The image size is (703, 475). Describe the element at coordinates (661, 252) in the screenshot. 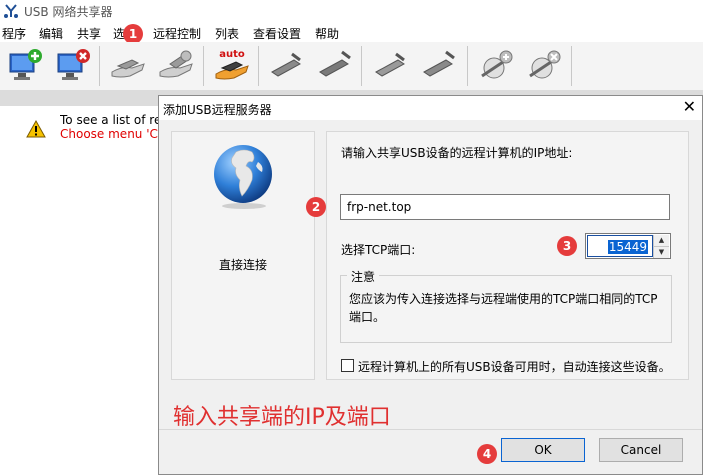

I see `spin-down-icon: ▼` at that location.